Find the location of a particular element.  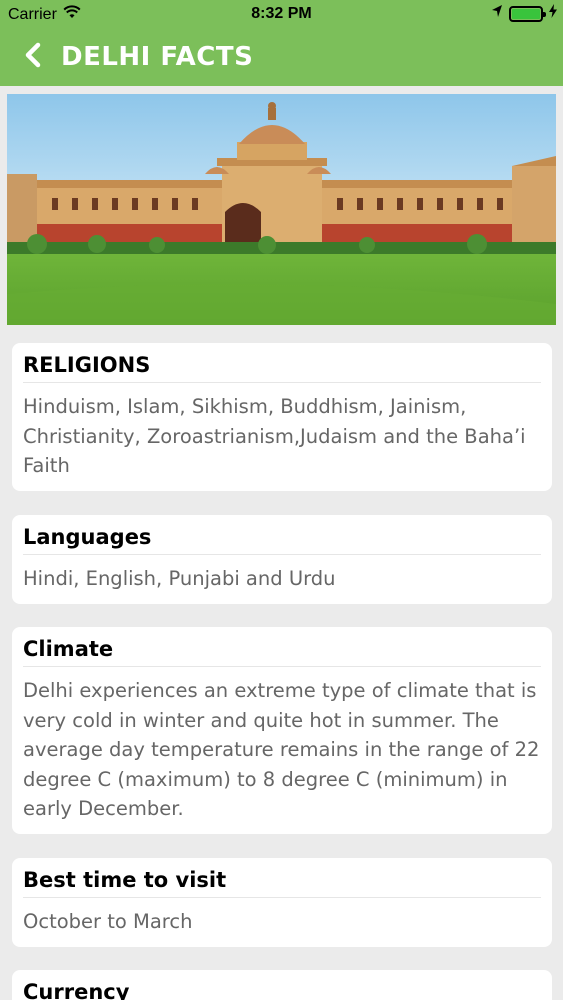

fact-heading: Currency is located at coordinates (282, 989).